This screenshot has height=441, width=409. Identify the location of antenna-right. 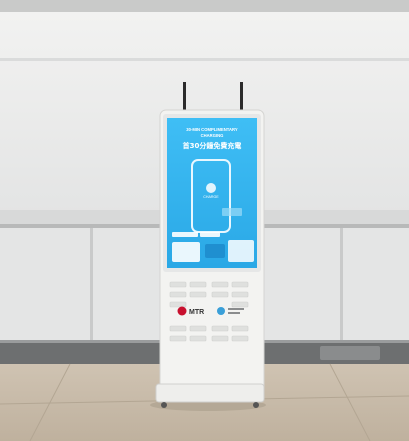
(241, 97).